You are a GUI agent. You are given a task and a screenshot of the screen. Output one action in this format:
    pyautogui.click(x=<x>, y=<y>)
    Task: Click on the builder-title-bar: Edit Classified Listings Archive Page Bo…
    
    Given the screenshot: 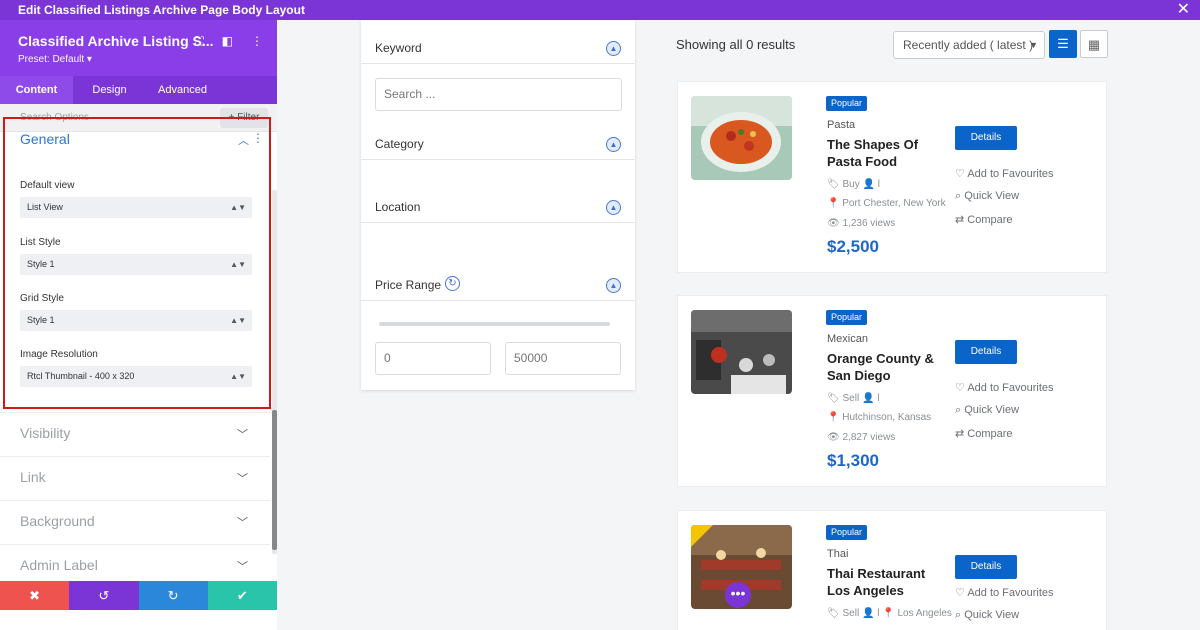 What is the action you would take?
    pyautogui.click(x=600, y=10)
    